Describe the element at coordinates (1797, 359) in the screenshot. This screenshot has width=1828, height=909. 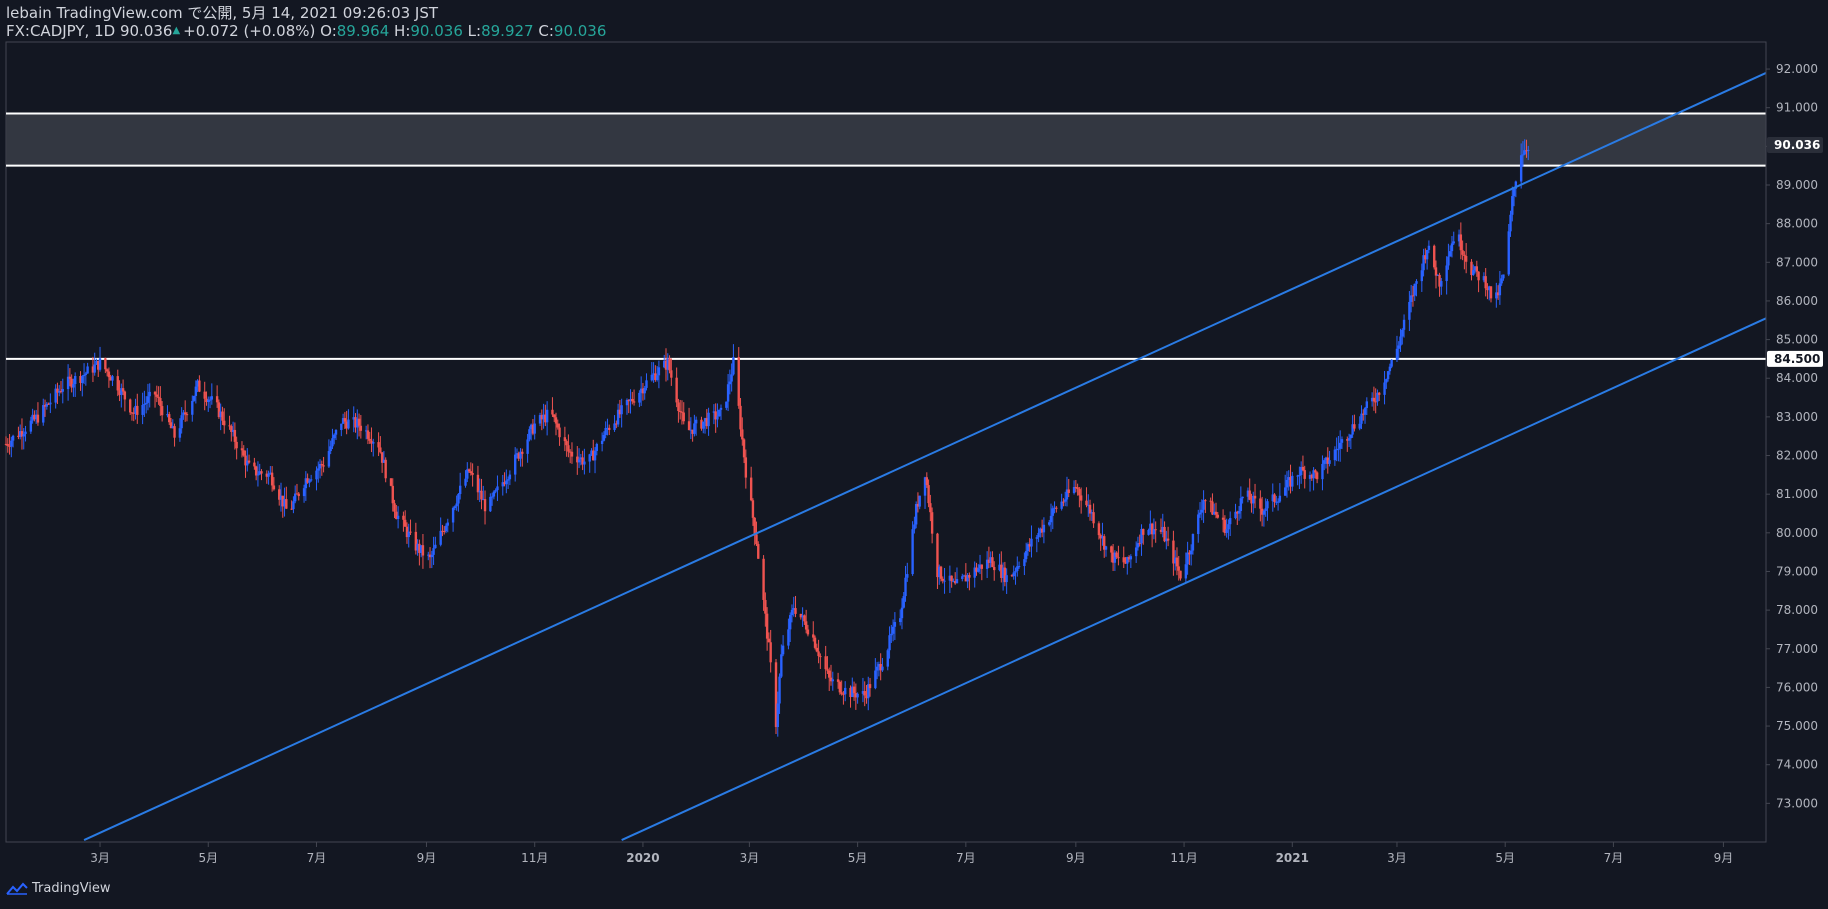
I see `price-label: 84.500` at that location.